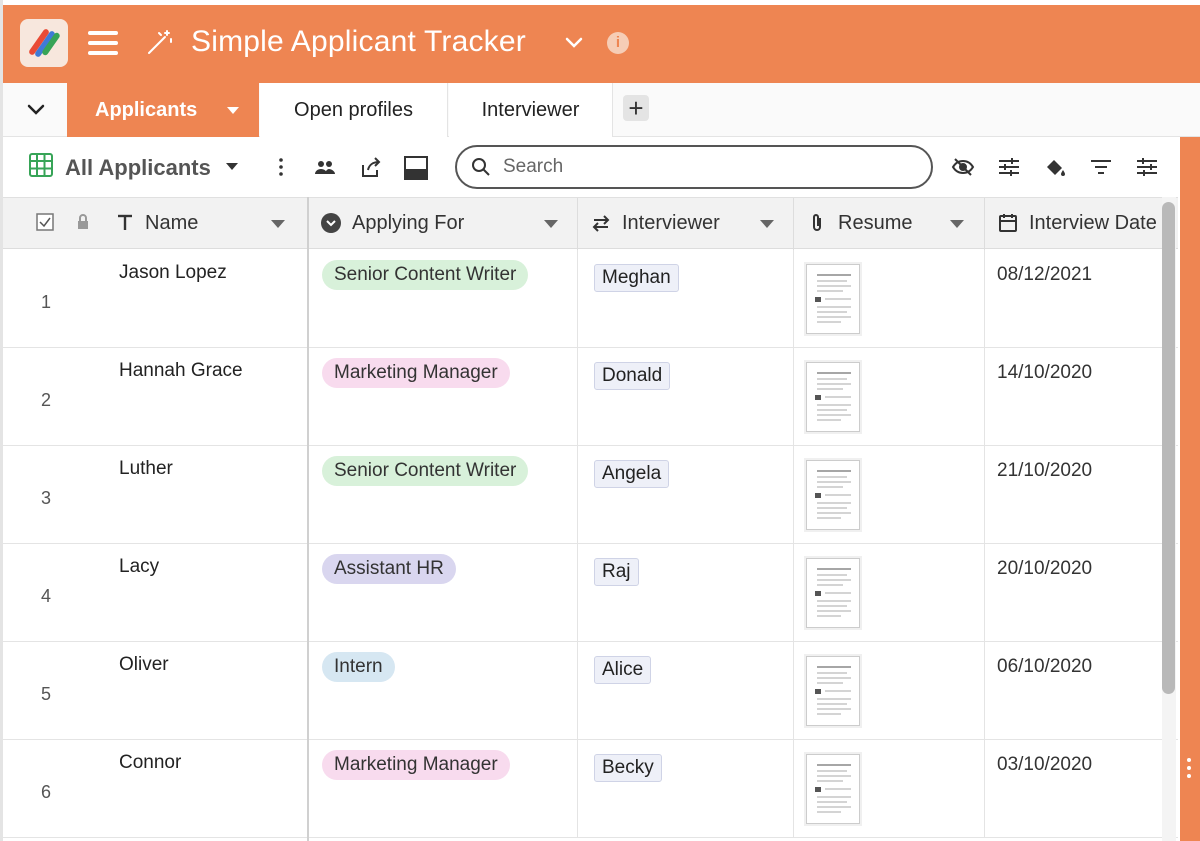 Image resolution: width=1200 pixels, height=841 pixels. I want to click on search-field, so click(694, 167).